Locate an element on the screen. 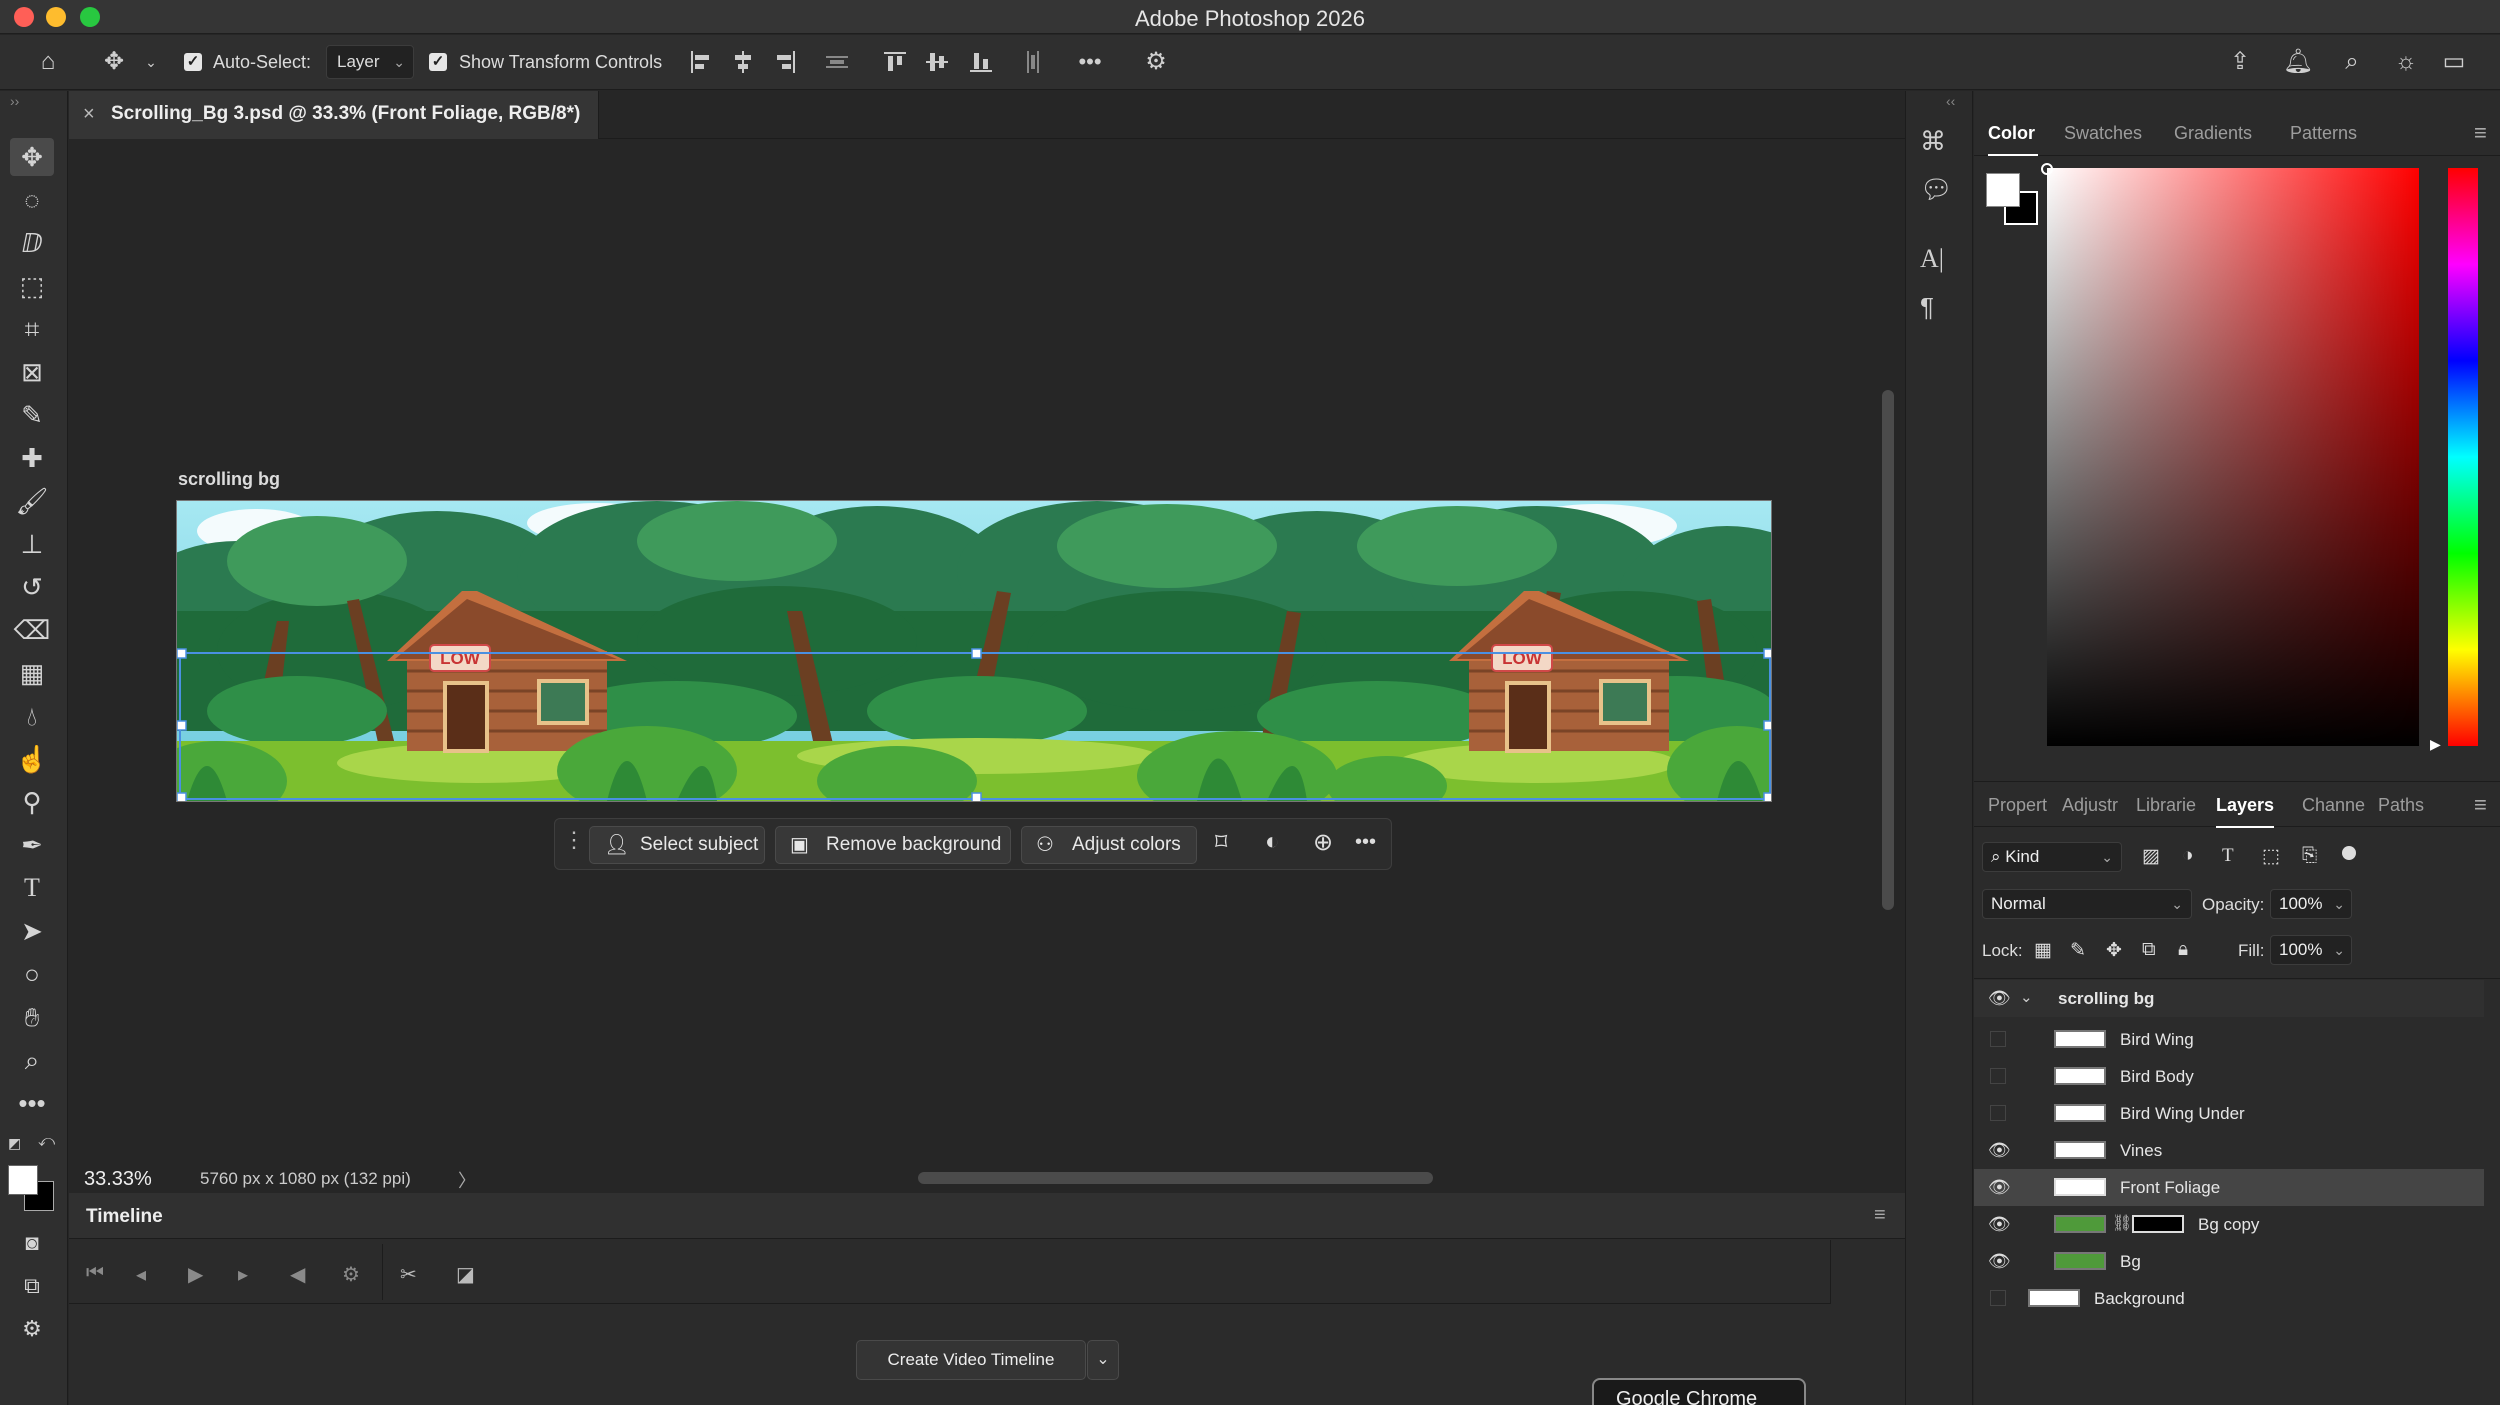 The height and width of the screenshot is (1405, 2500). shape-filter-icon: ⬚ is located at coordinates (2271, 856).